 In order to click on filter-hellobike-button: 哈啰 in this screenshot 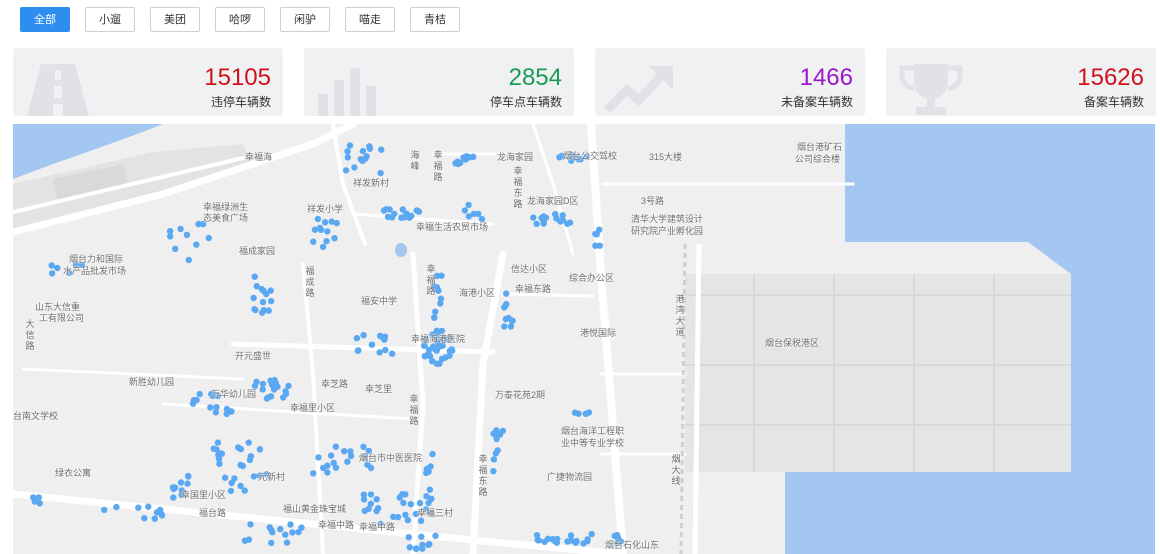, I will do `click(240, 19)`.